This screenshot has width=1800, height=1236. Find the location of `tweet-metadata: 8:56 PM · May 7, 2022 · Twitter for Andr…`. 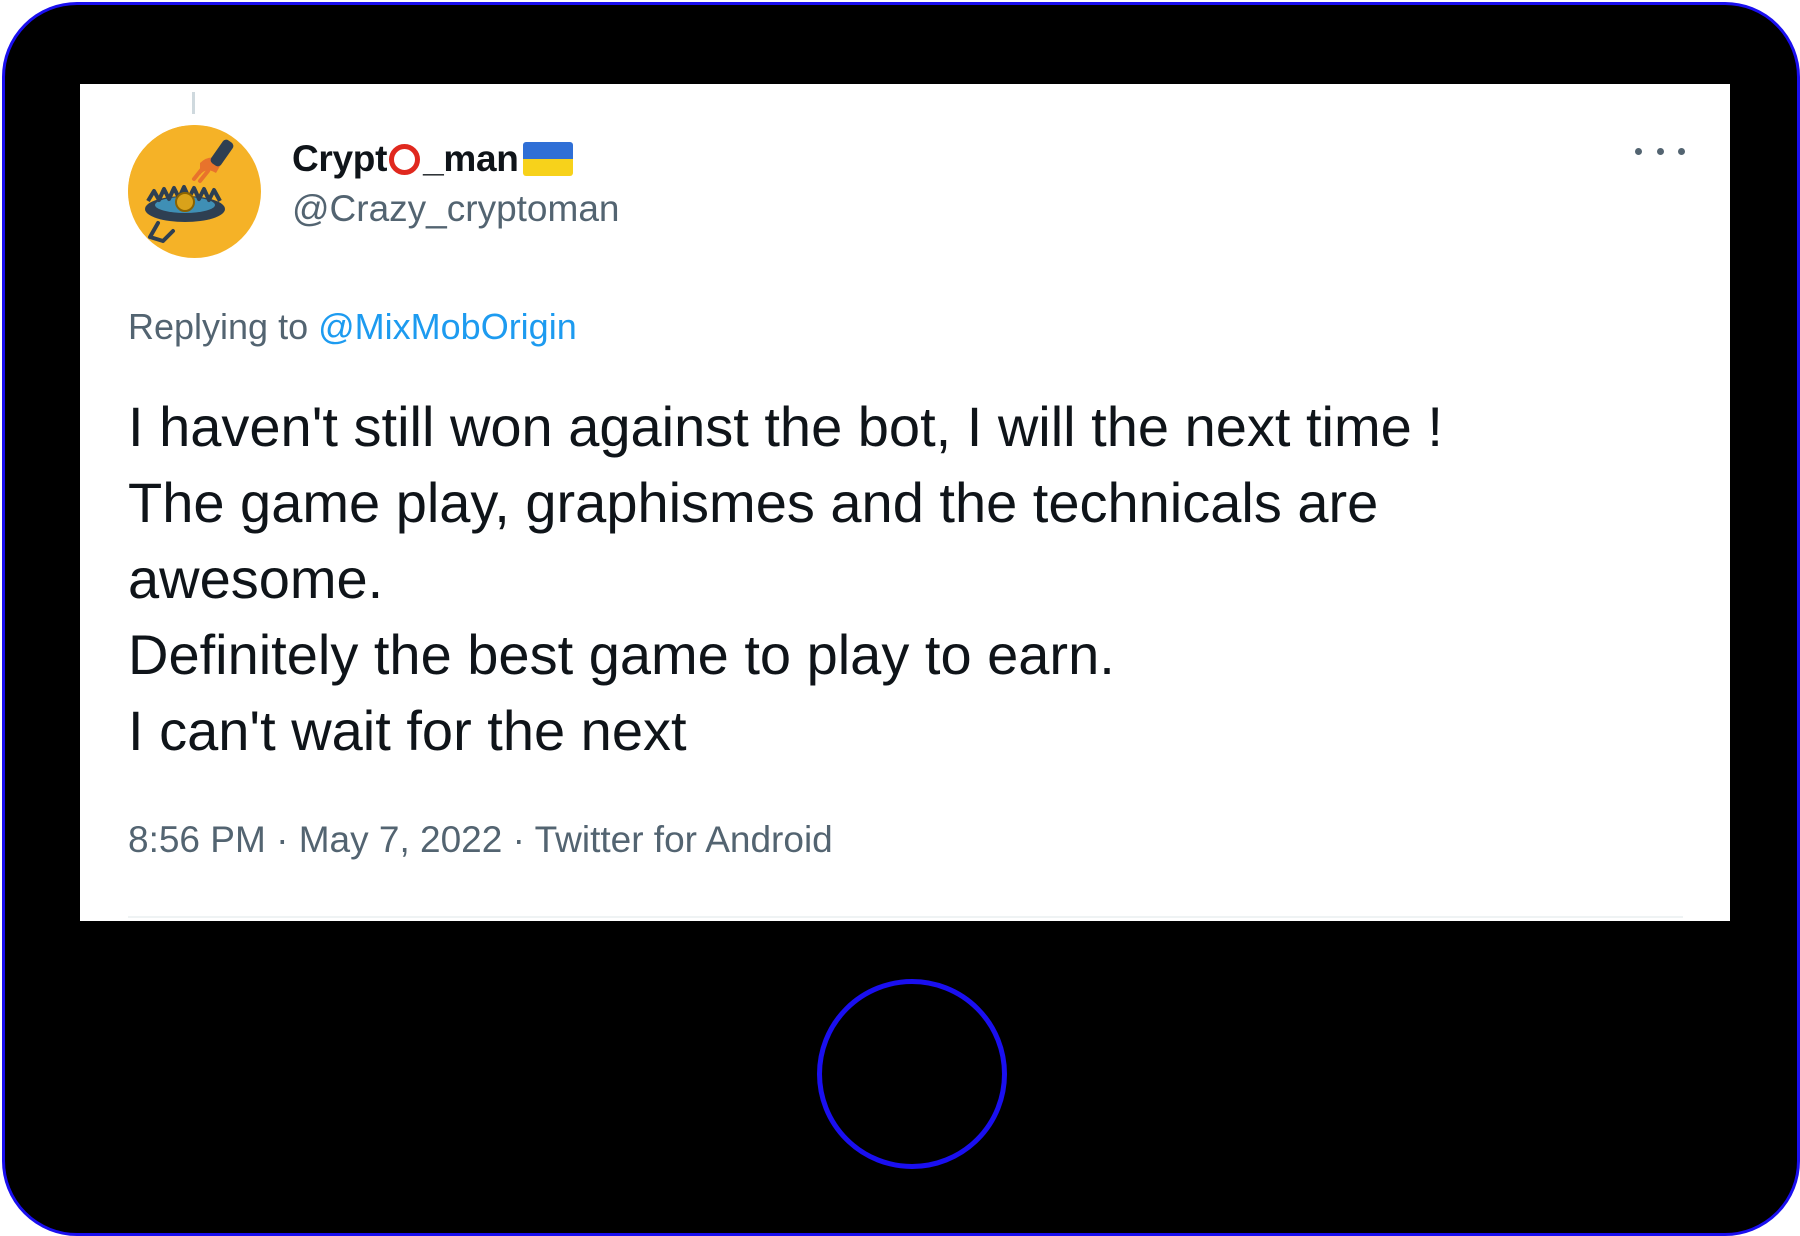

tweet-metadata: 8:56 PM · May 7, 2022 · Twitter for Andr… is located at coordinates (480, 840).